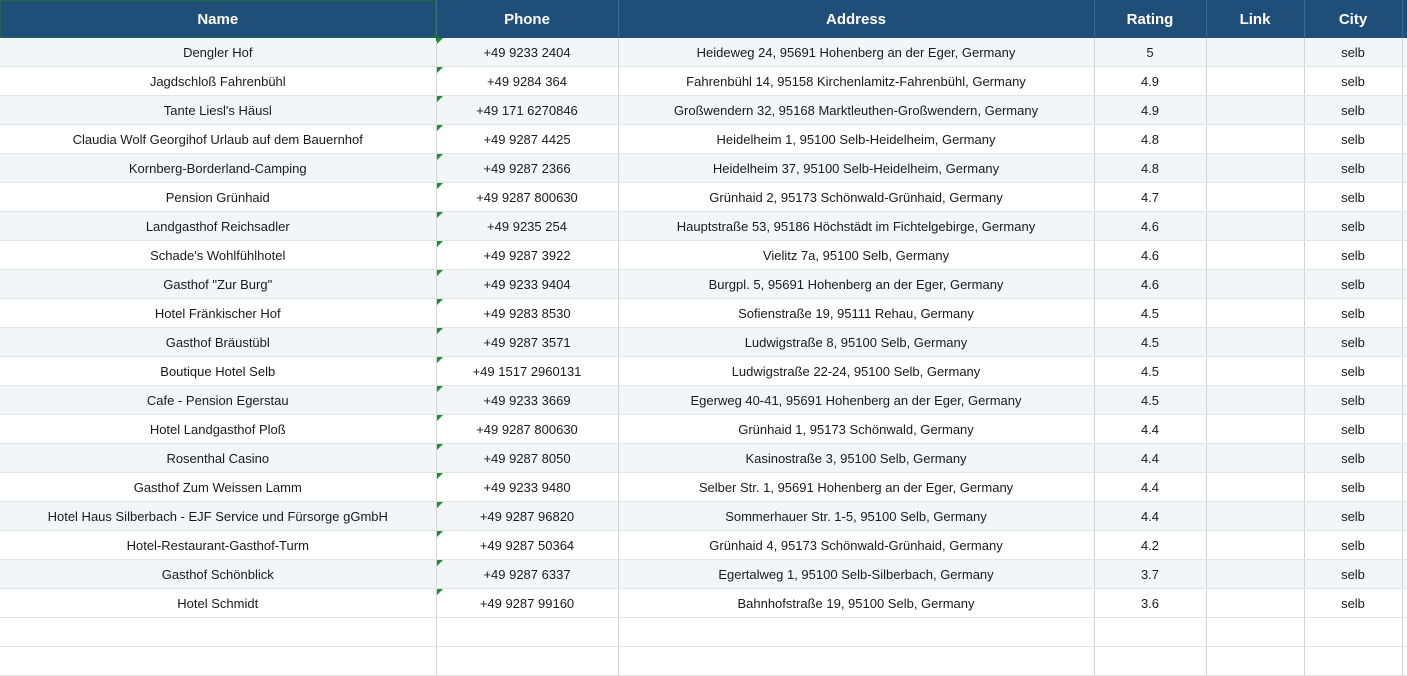 The image size is (1407, 676). I want to click on column-header-phone: Phone, so click(527, 19).